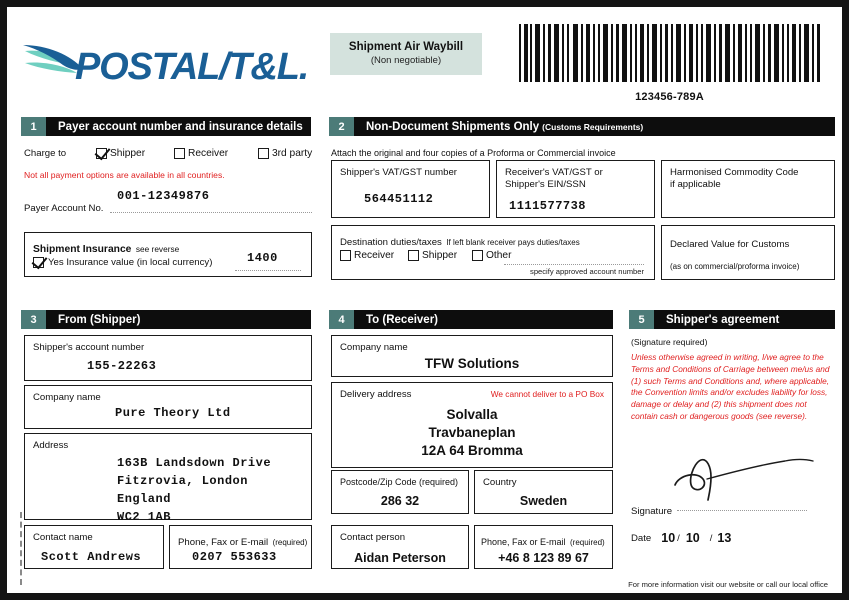 Image resolution: width=849 pixels, height=600 pixels. What do you see at coordinates (168, 358) in the screenshot?
I see `shipper-account-box: Shipper's account number 155-22263` at bounding box center [168, 358].